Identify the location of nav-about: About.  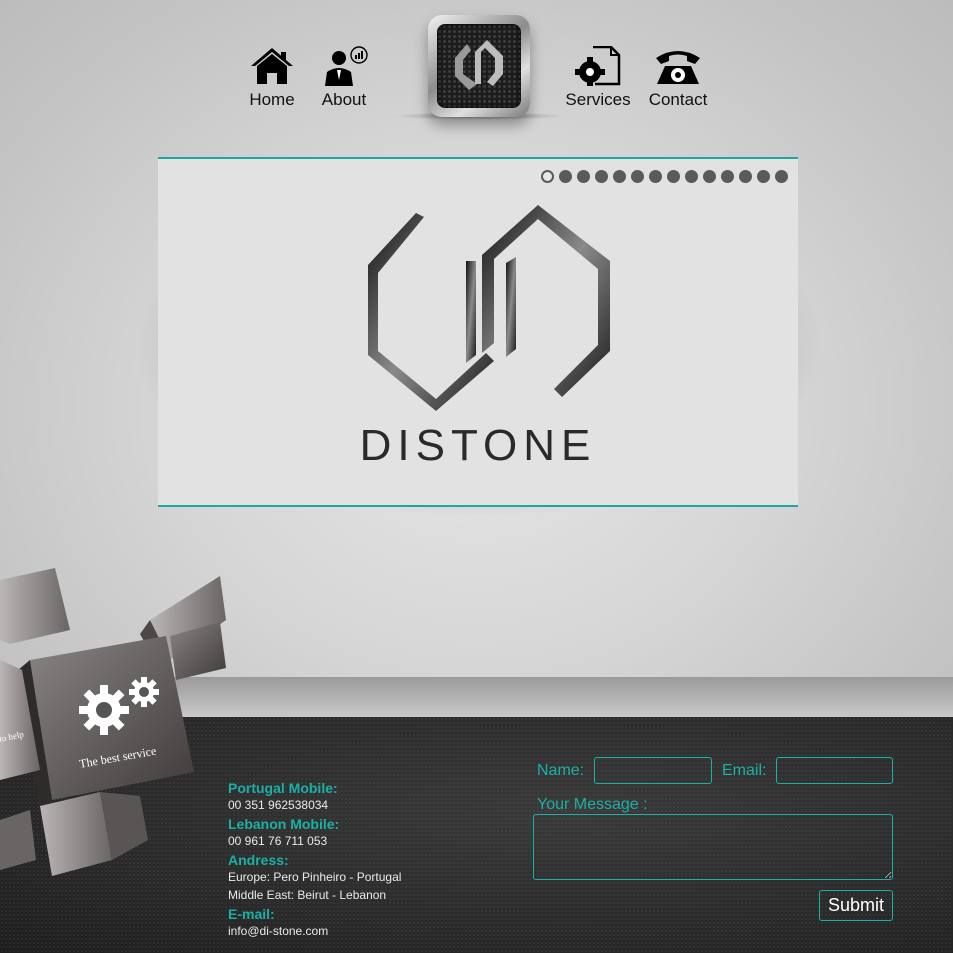
(344, 78).